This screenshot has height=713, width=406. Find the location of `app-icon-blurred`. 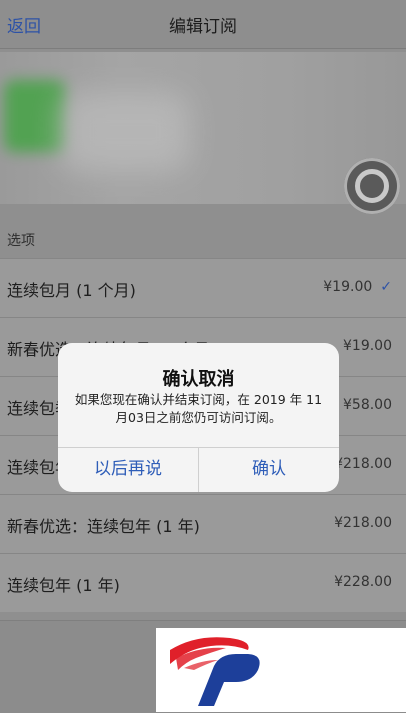

app-icon-blurred is located at coordinates (35, 116).